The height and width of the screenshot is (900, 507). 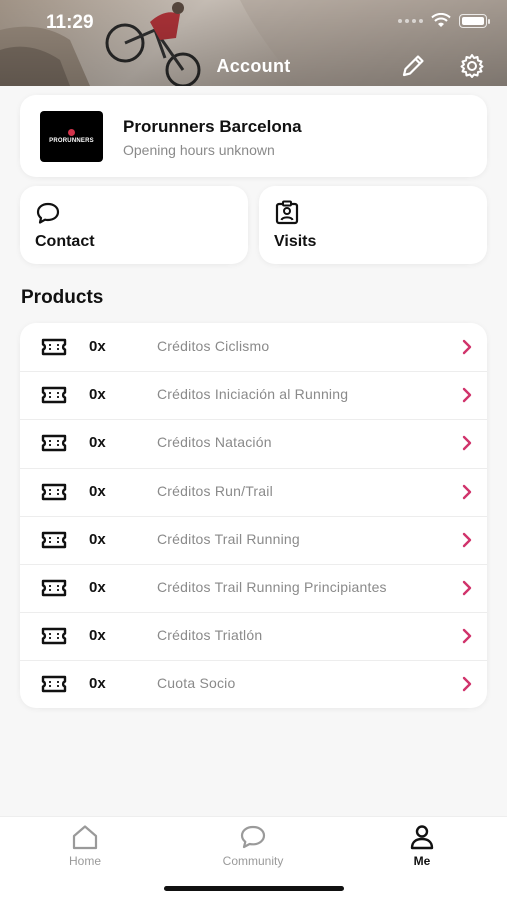 I want to click on product-name: Cuota Socio, so click(x=196, y=683).